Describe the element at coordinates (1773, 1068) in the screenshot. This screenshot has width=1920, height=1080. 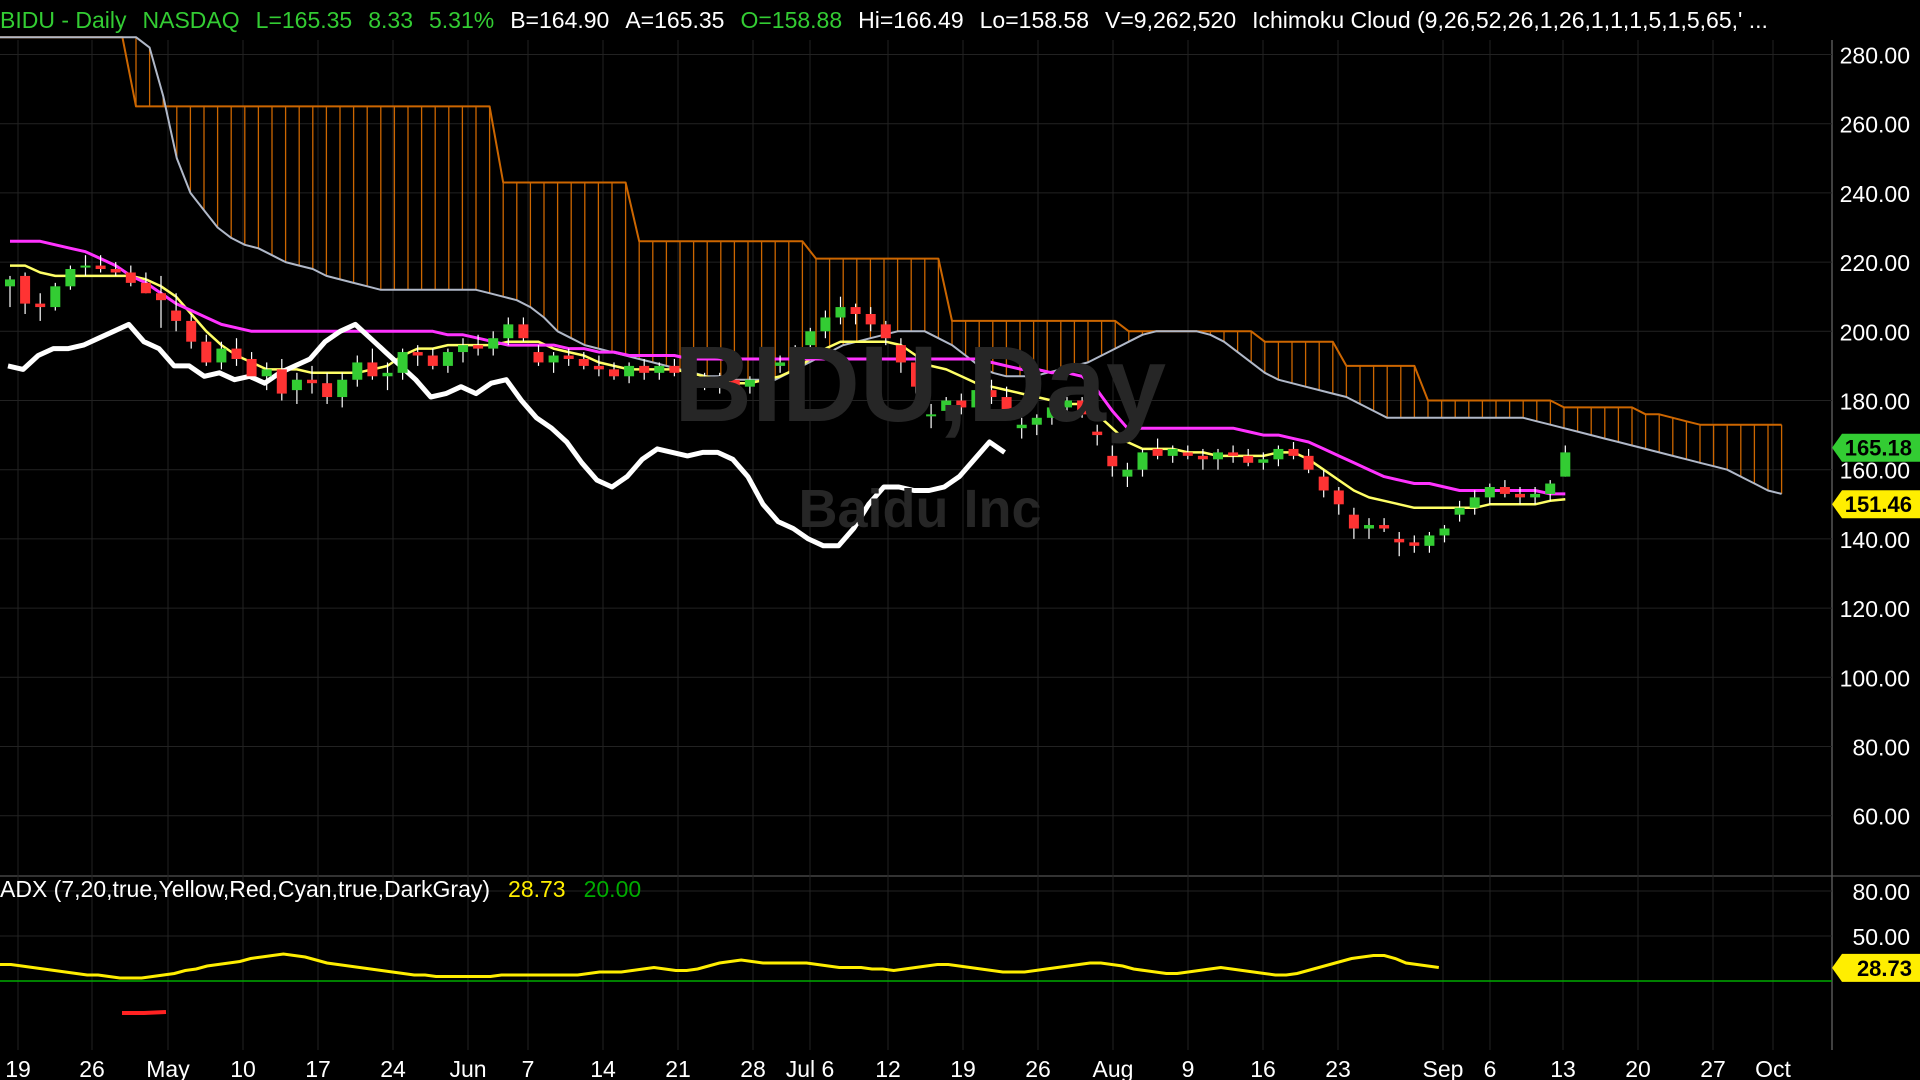
I see `time-tick-label: Oct` at that location.